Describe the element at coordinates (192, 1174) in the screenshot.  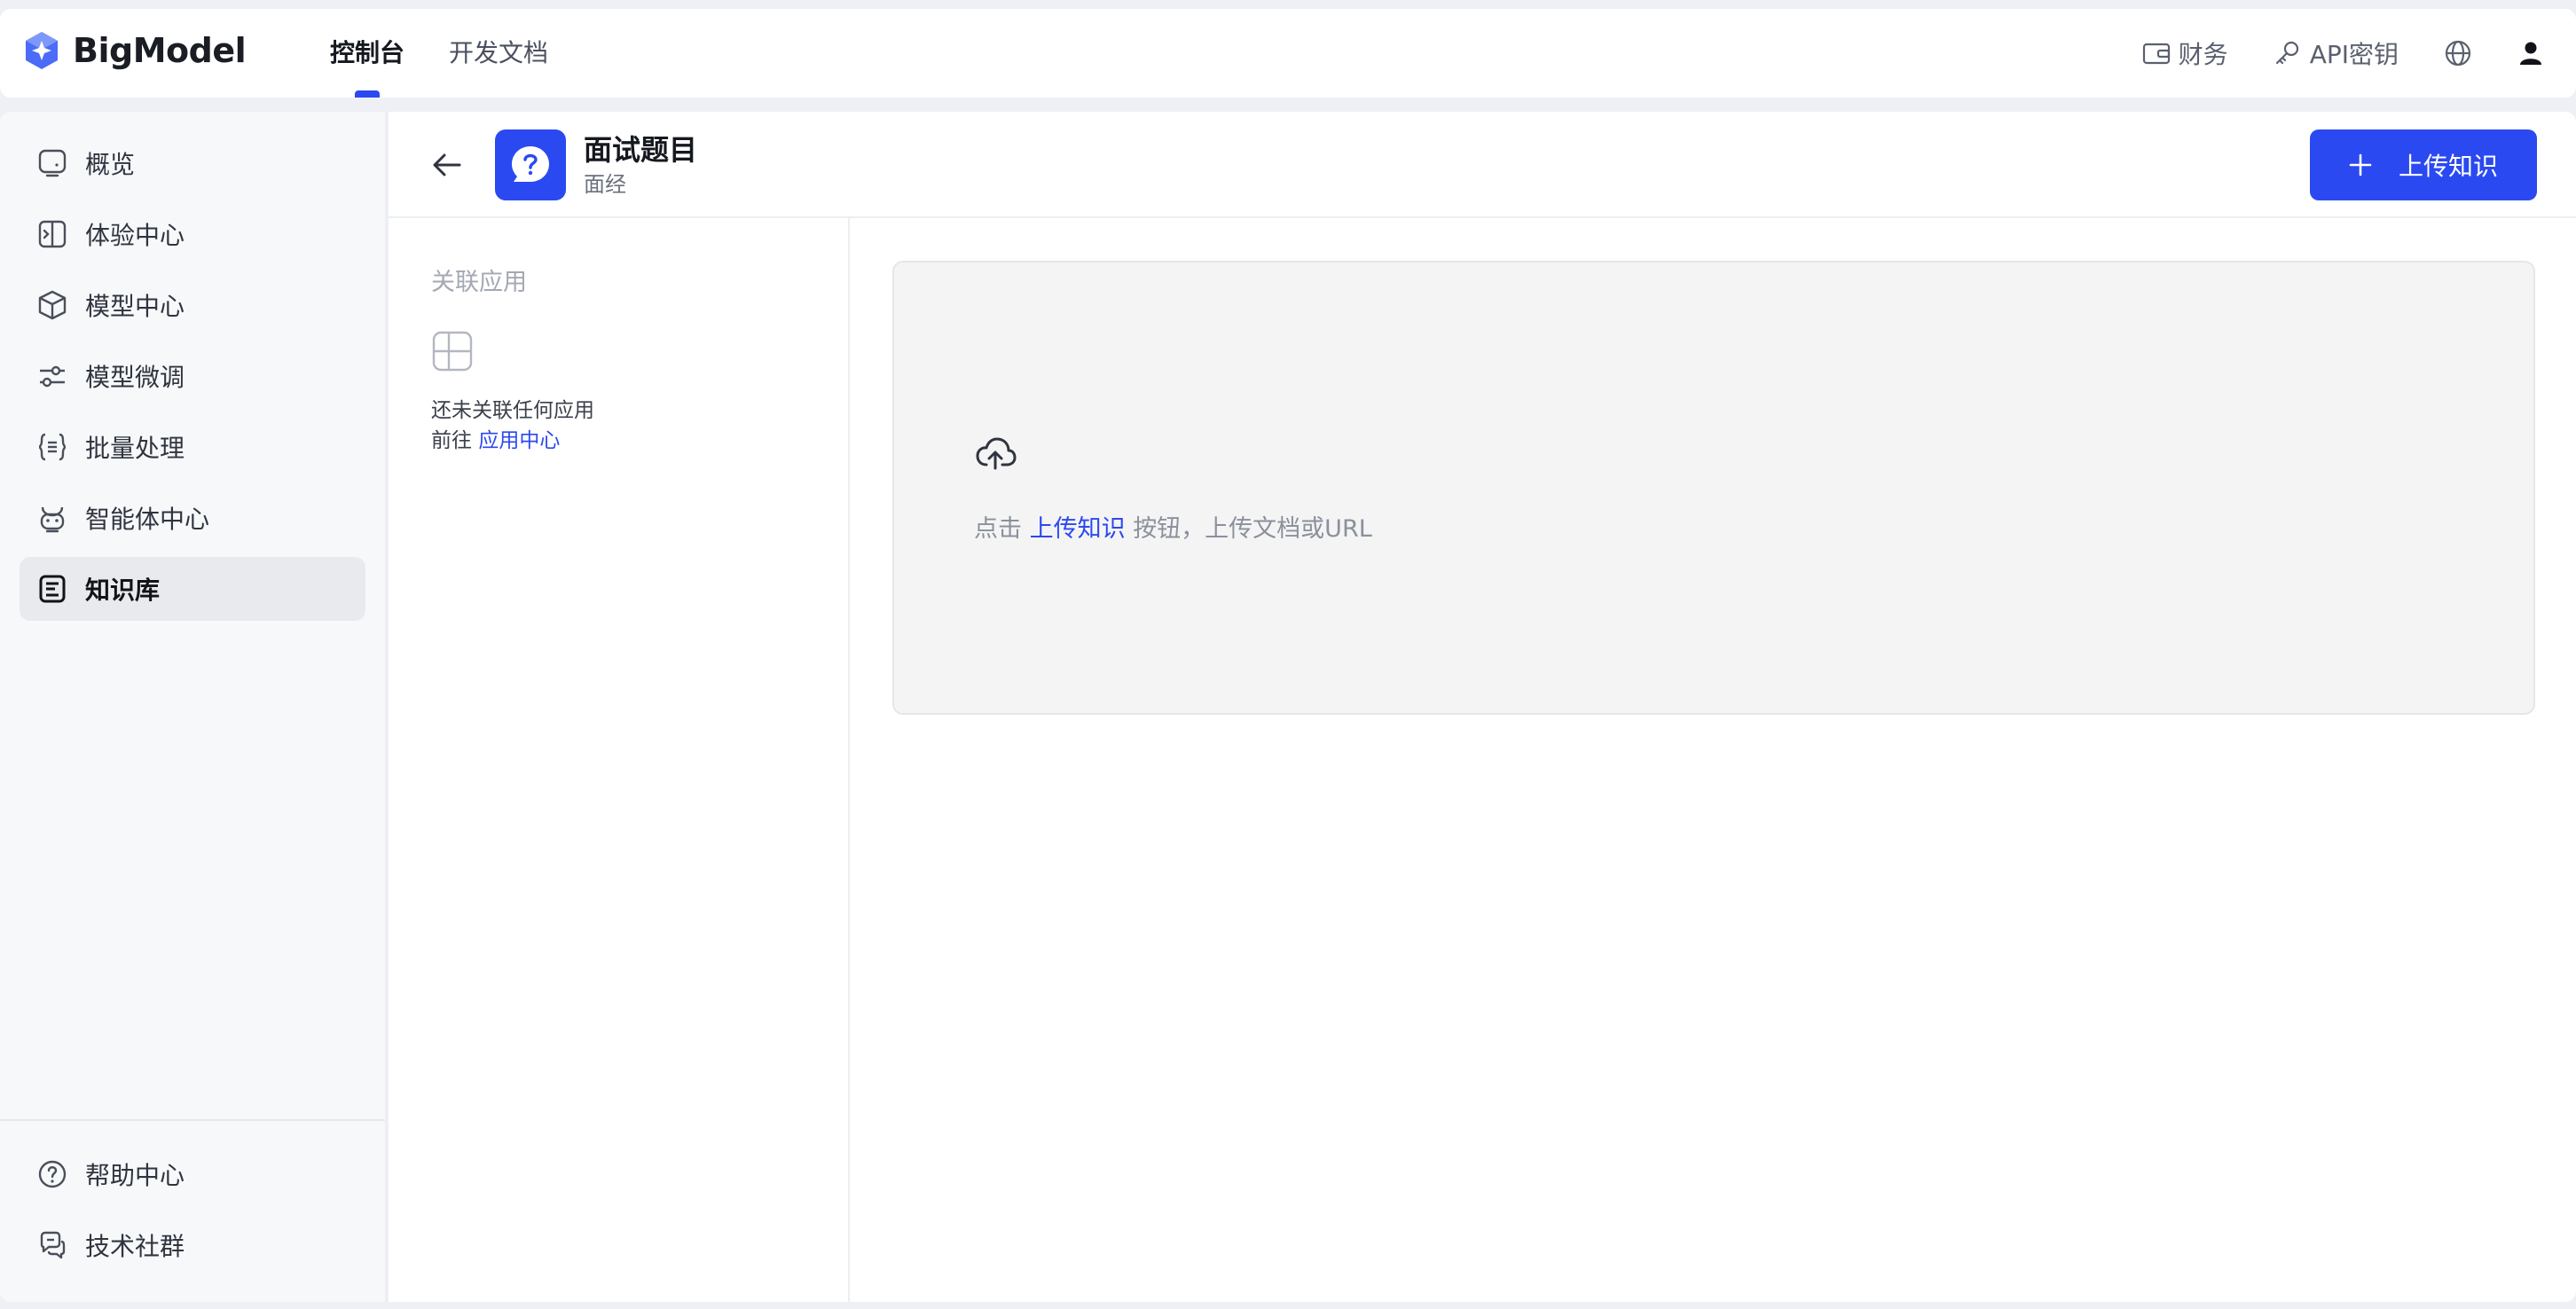
I see `sidebar-item-help: 帮助中心` at that location.